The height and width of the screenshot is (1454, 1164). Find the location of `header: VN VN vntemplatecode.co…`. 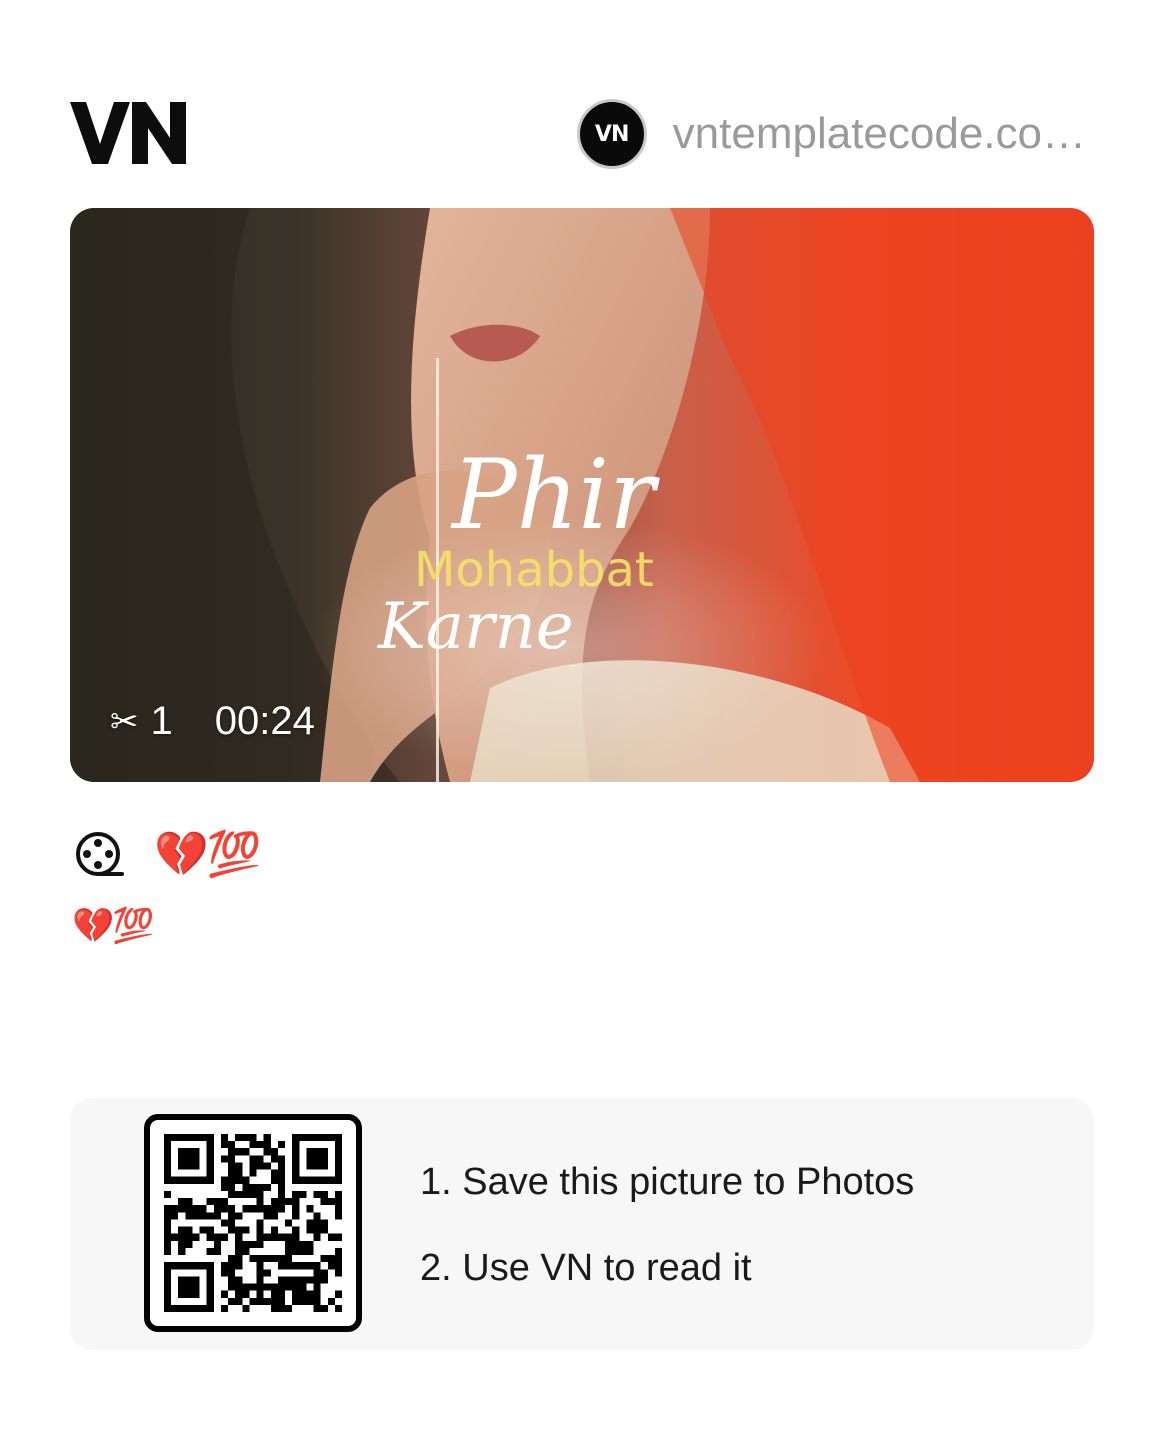

header: VN VN vntemplatecode.co… is located at coordinates (582, 134).